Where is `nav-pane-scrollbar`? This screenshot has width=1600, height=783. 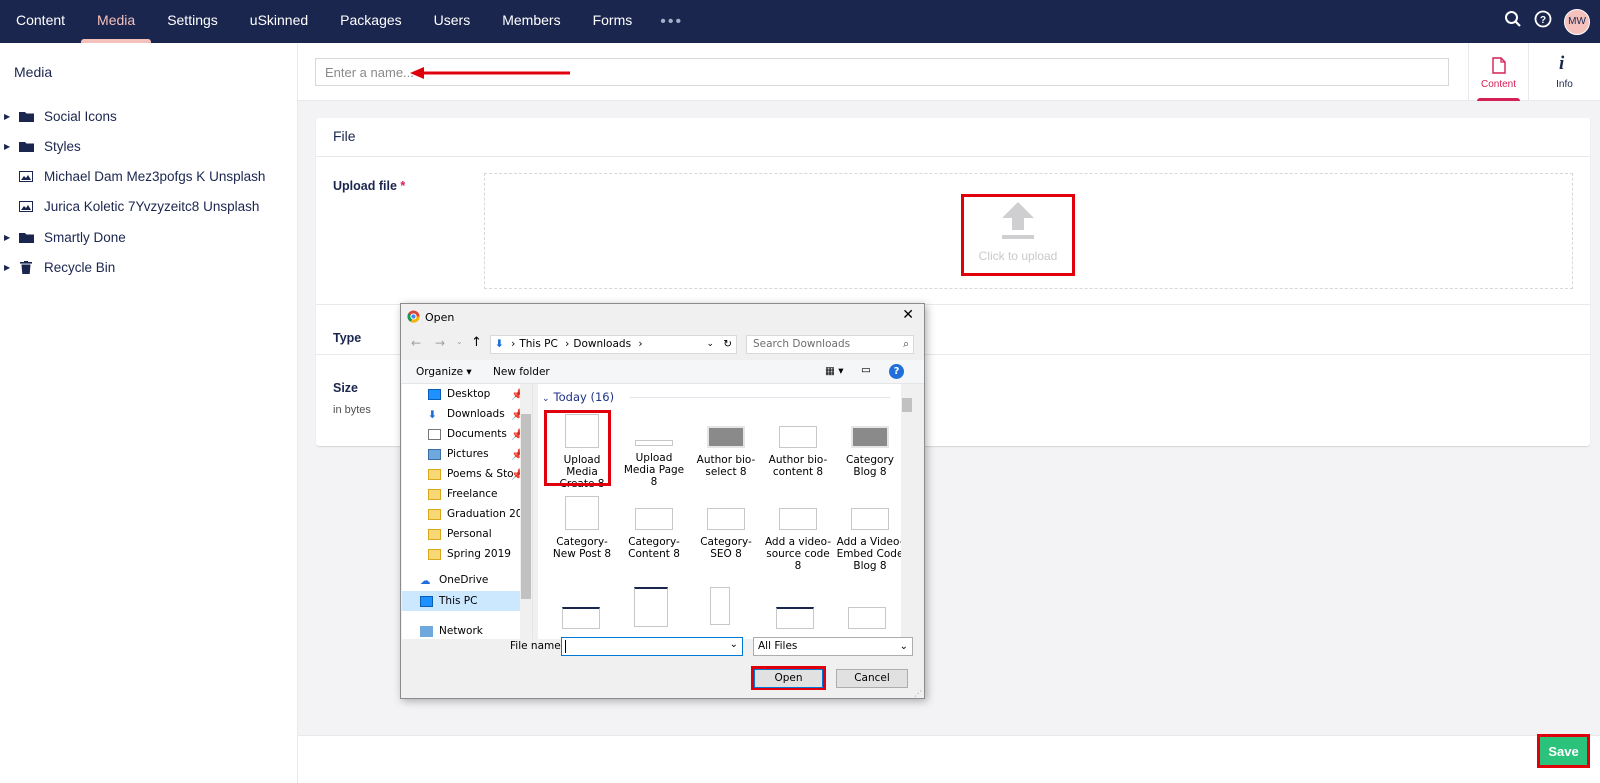 nav-pane-scrollbar is located at coordinates (526, 511).